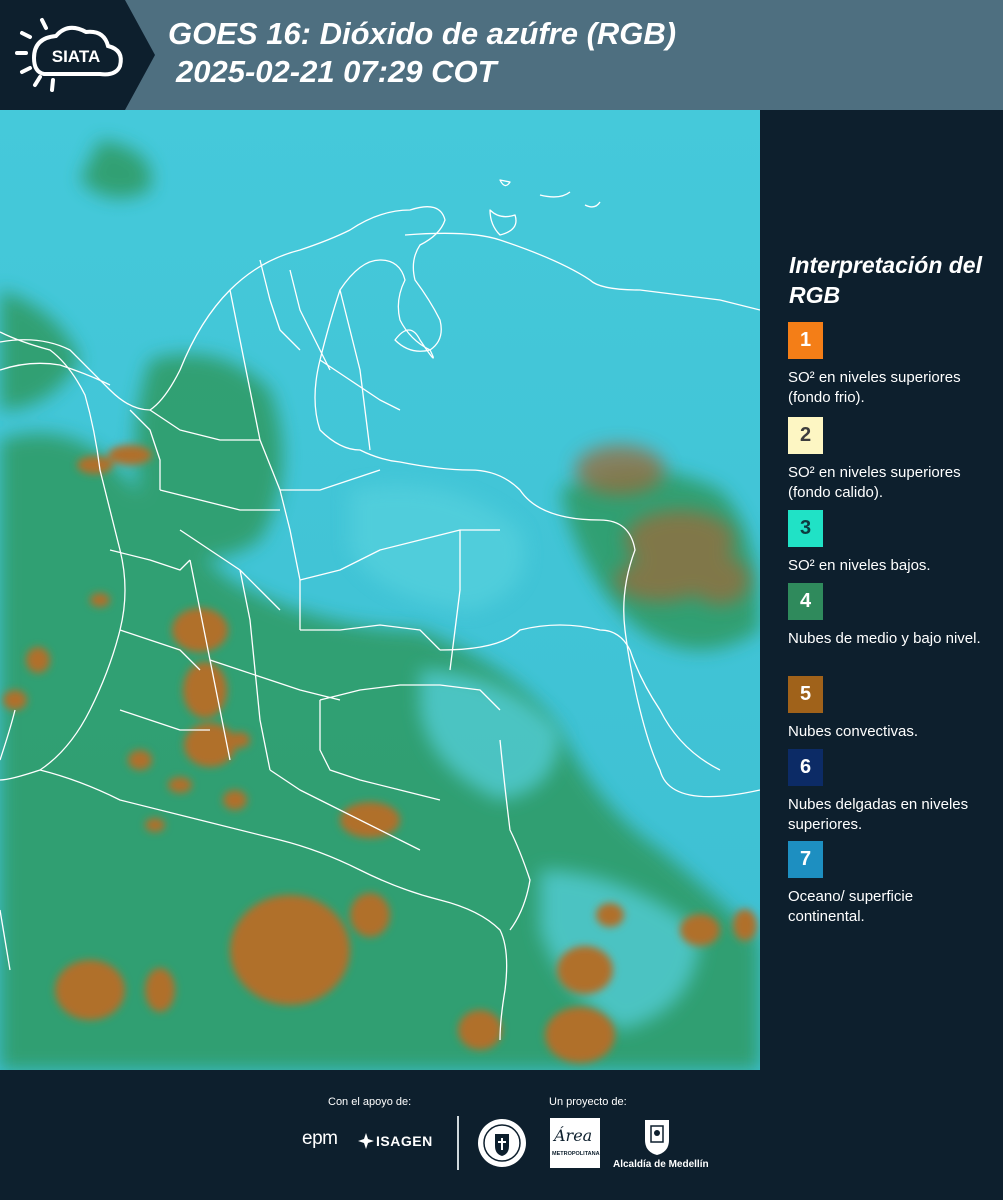  I want to click on alcaldia-shield-logo, so click(657, 1139).